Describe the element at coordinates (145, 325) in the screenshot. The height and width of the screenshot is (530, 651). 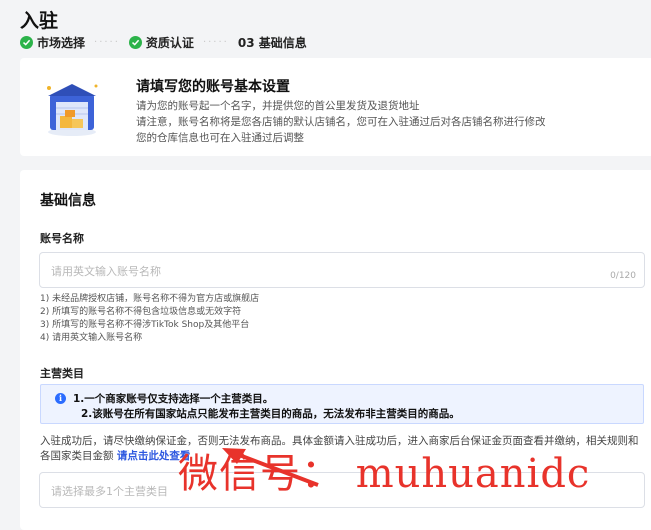
I see `rule-item: 3) 所填写的账号名称不得涉TikTok Shop及其他平台` at that location.